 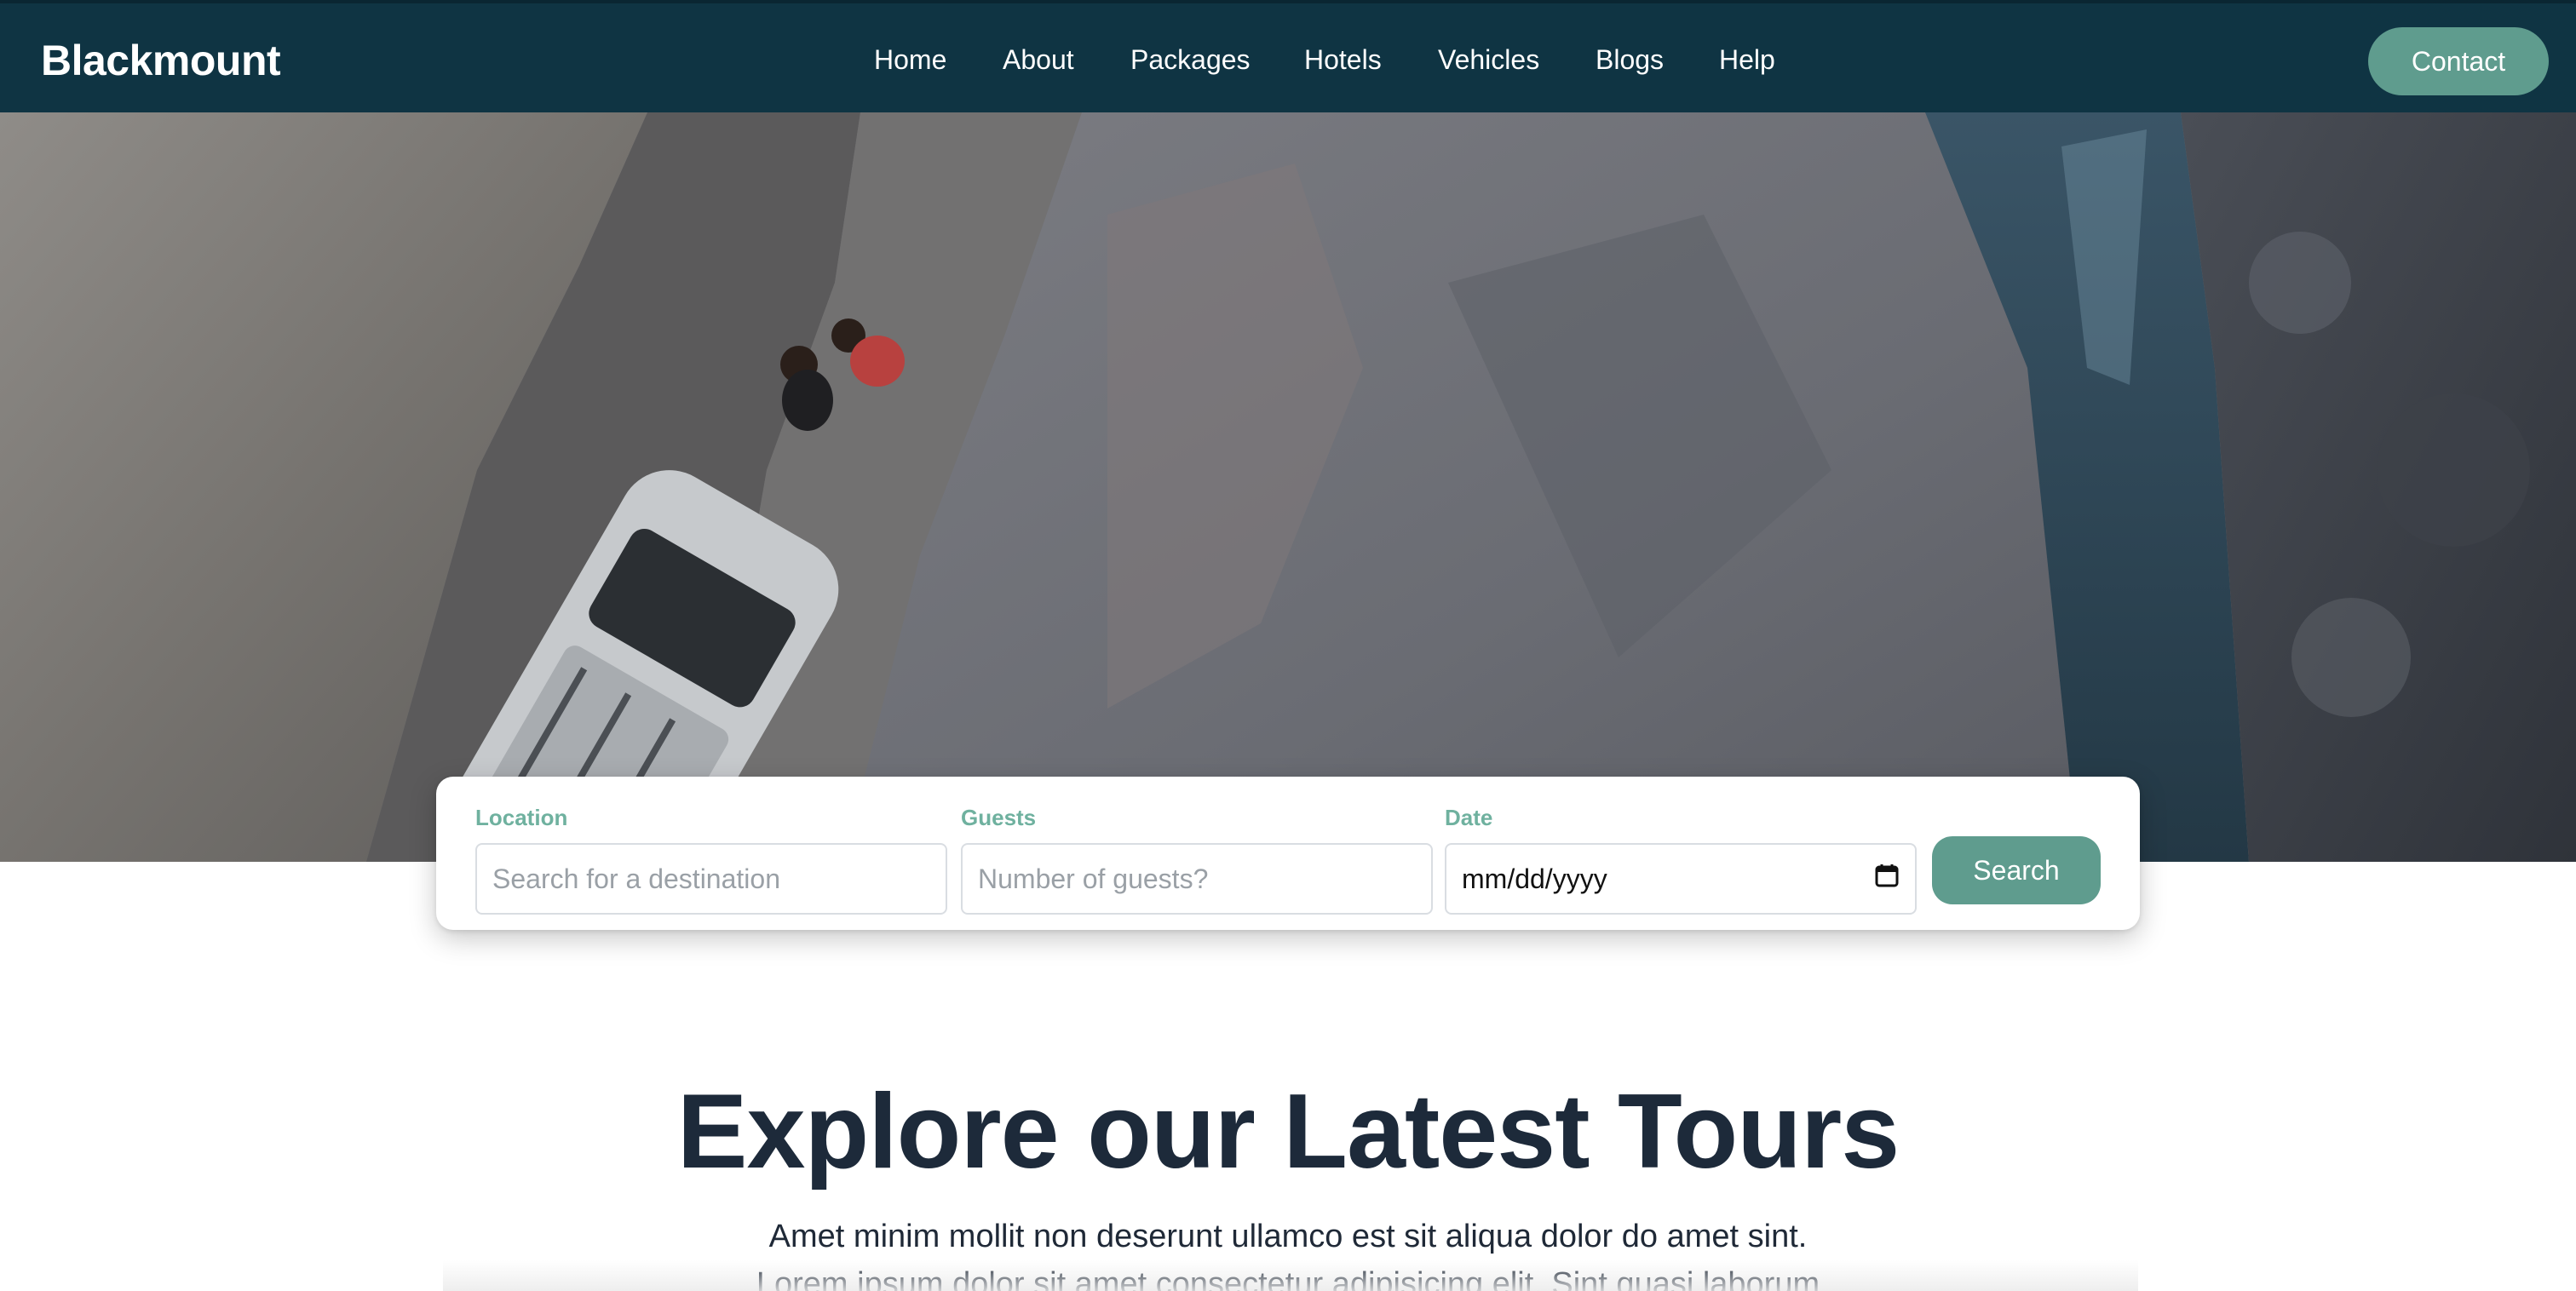 I want to click on guests-input: Number of guests?, so click(x=1197, y=879).